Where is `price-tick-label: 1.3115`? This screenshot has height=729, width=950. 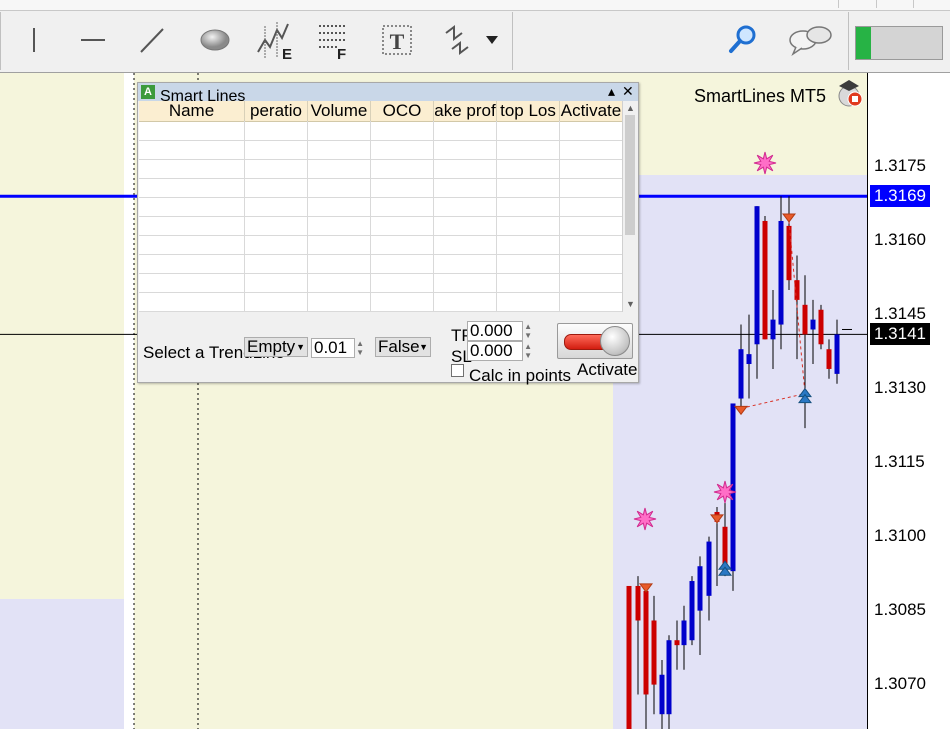 price-tick-label: 1.3115 is located at coordinates (899, 461).